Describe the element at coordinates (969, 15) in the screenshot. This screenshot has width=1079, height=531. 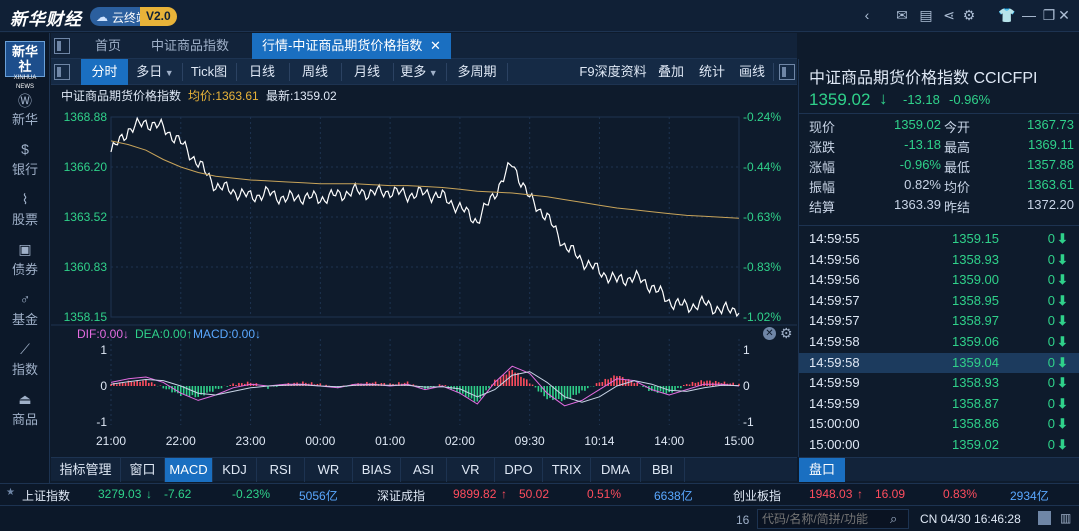
I see `gear-icon: ⚙` at that location.